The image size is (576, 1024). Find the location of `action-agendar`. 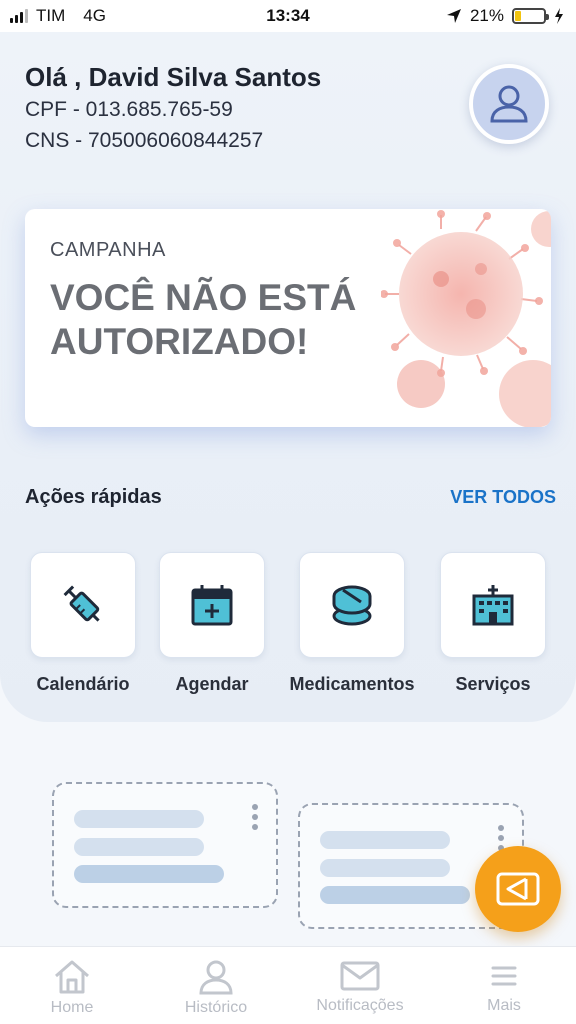

action-agendar is located at coordinates (212, 605).